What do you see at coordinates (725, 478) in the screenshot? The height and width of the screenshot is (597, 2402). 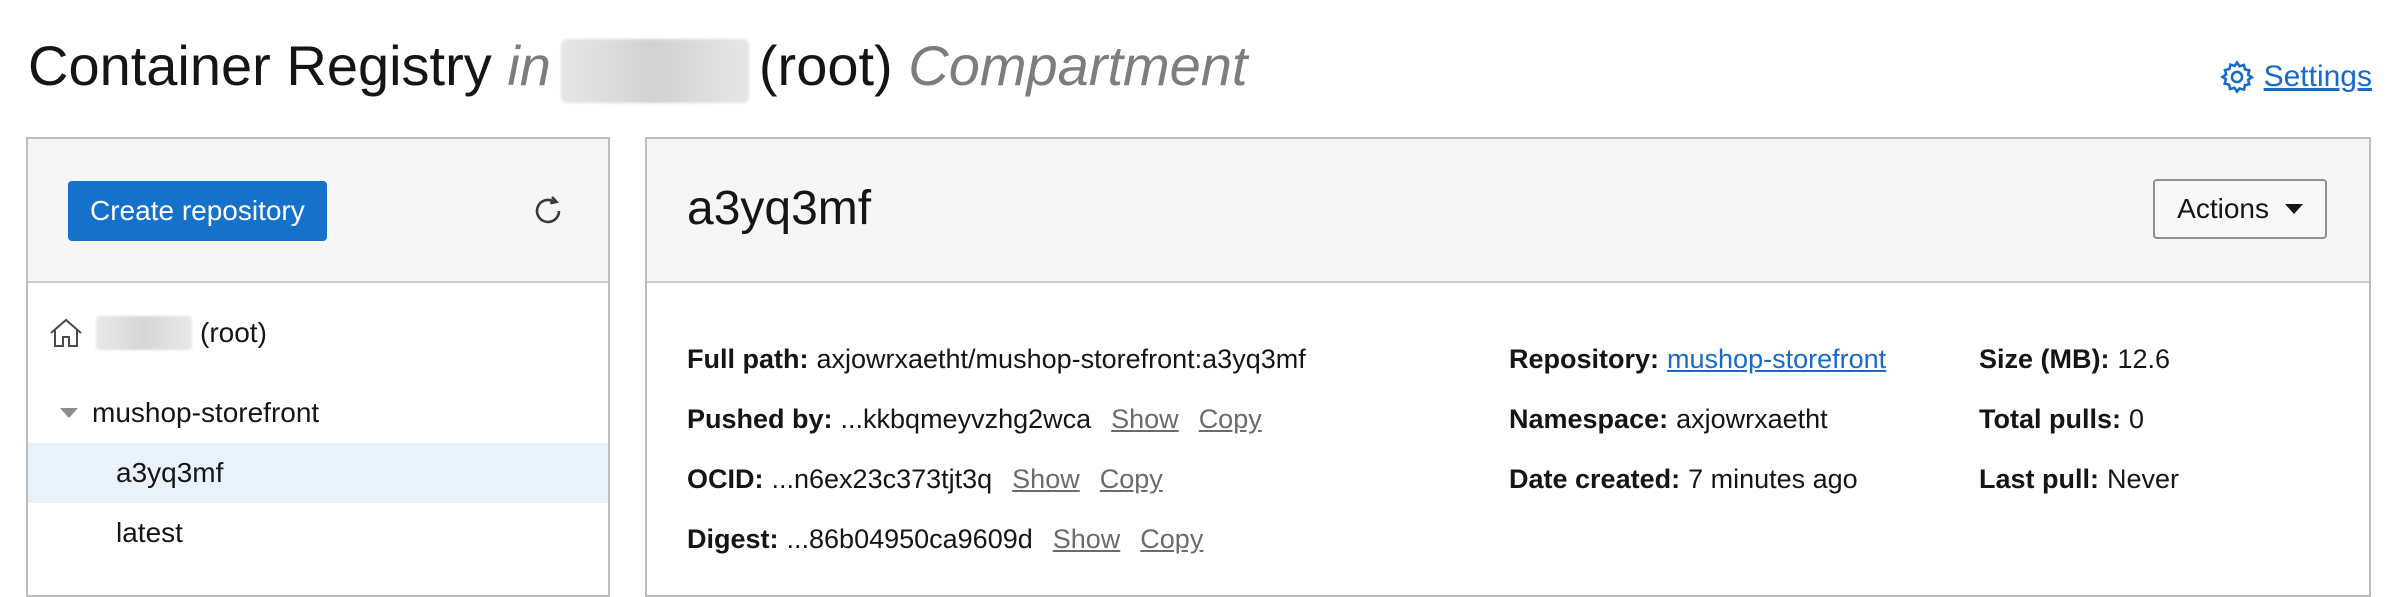 I see `field-label: OCID:` at bounding box center [725, 478].